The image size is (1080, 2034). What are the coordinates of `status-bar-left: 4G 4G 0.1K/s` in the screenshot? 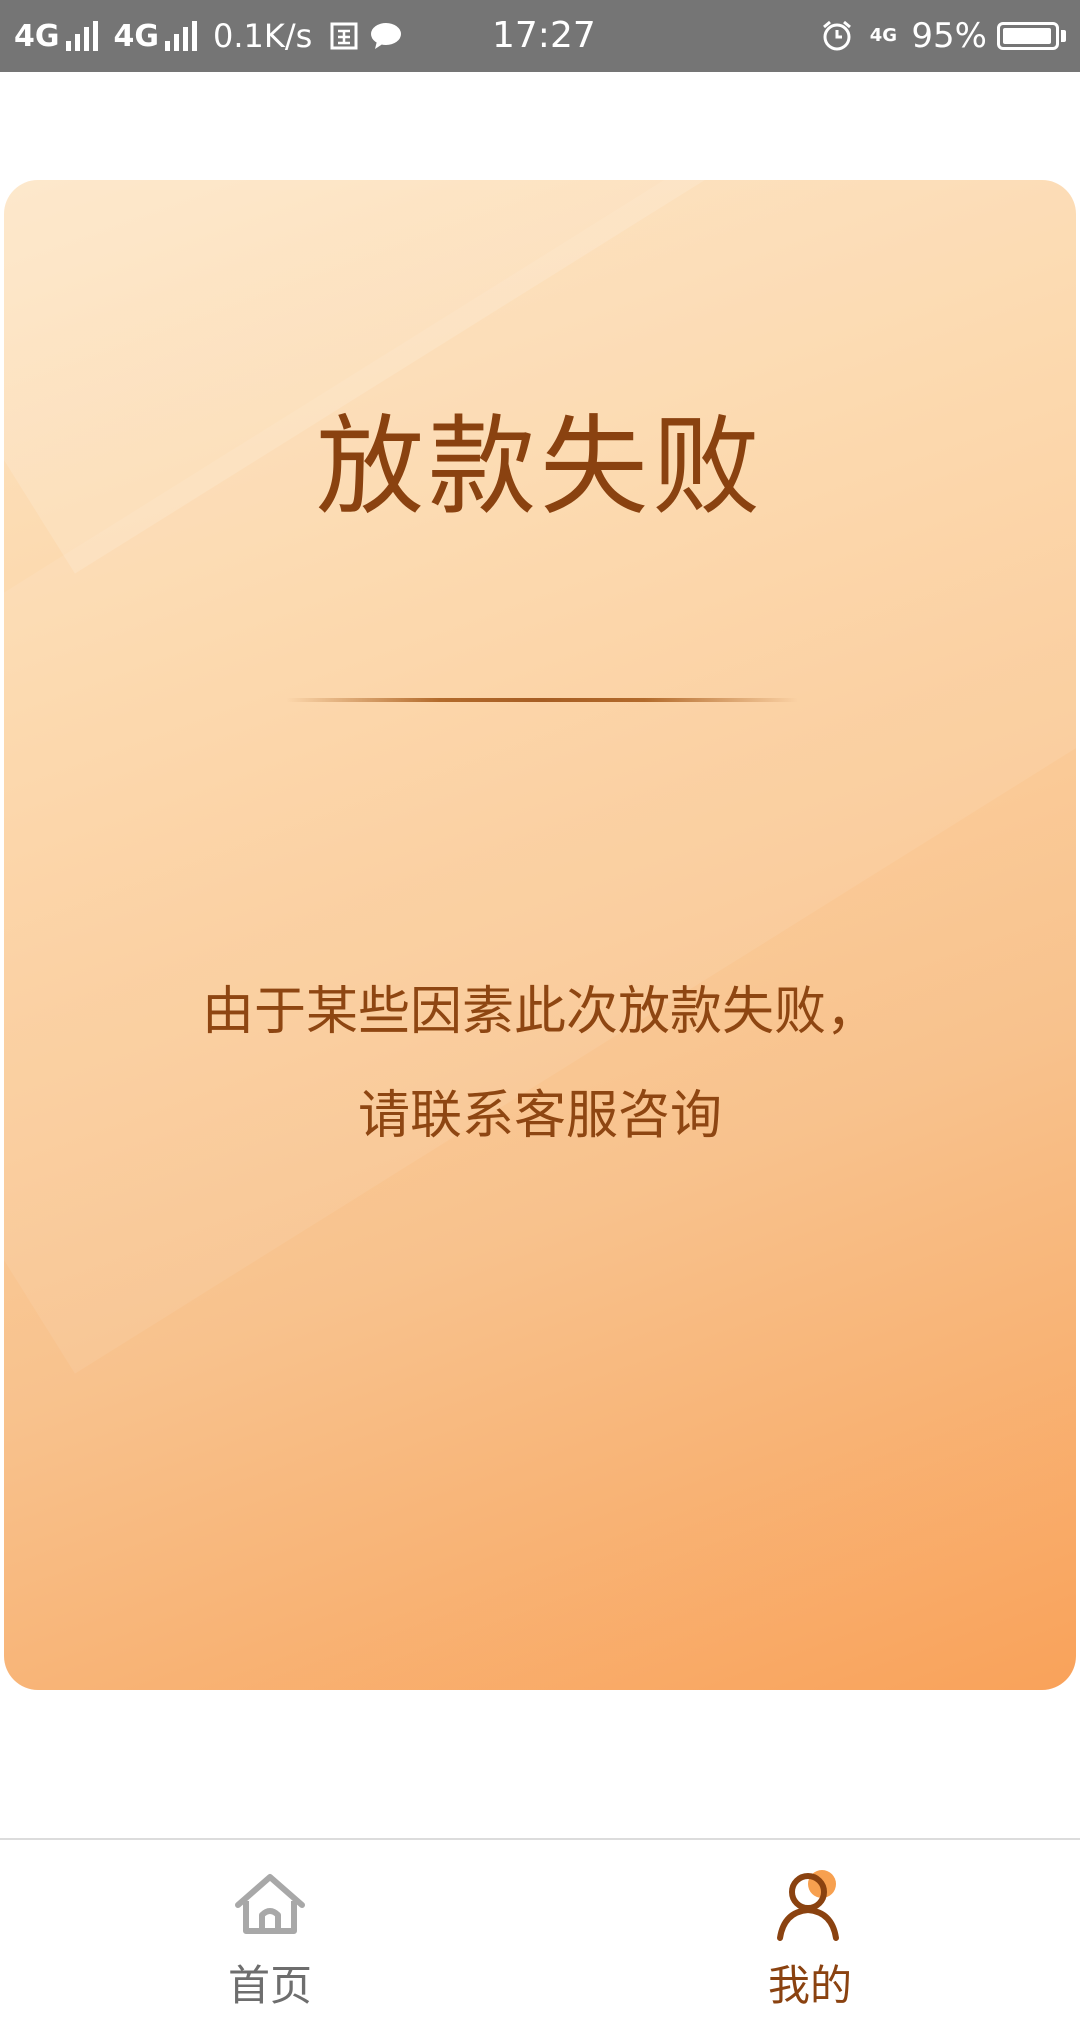 It's located at (209, 36).